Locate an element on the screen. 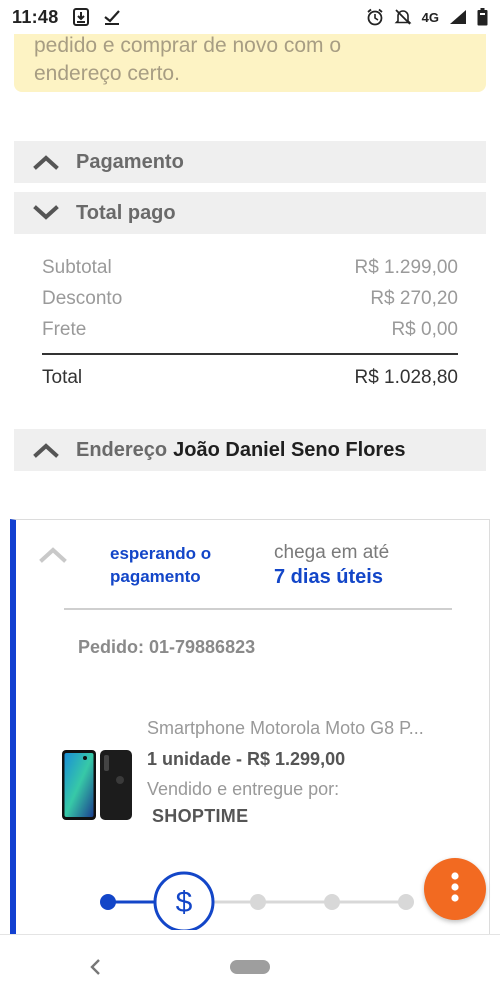 The image size is (500, 1000). address-section-header: Endereço João Daniel Seno Flores is located at coordinates (250, 450).